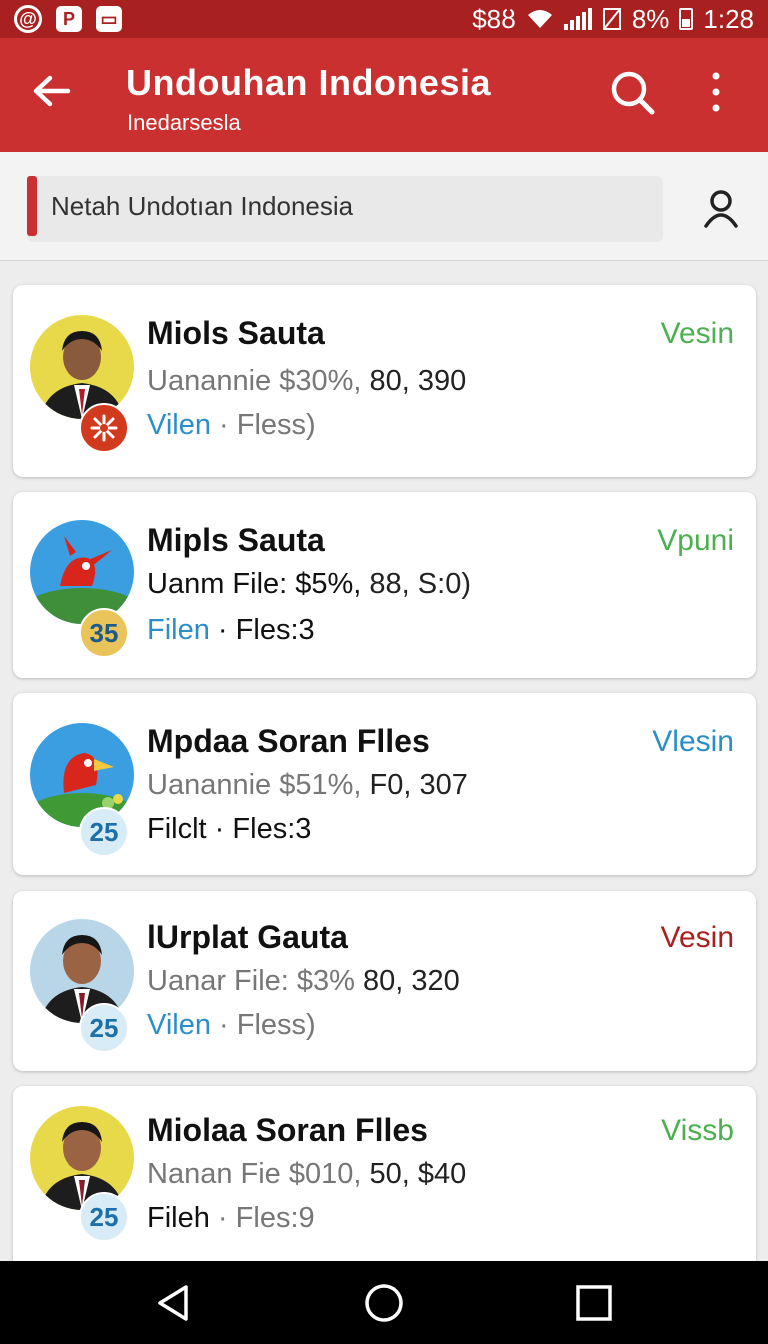 The width and height of the screenshot is (768, 1344). I want to click on search-input: Netah Undotıan Indonesia, so click(345, 209).